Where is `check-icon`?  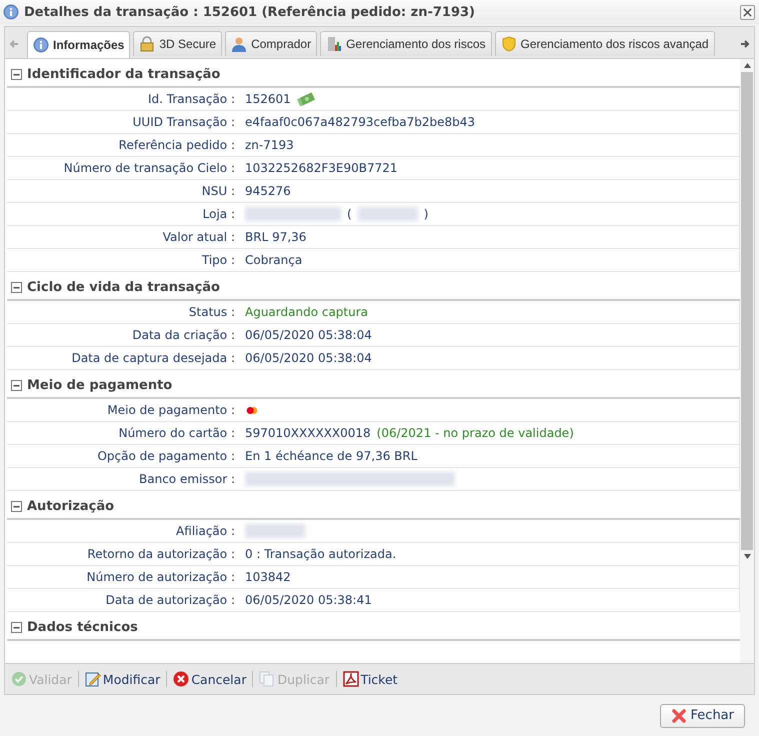 check-icon is located at coordinates (19, 679).